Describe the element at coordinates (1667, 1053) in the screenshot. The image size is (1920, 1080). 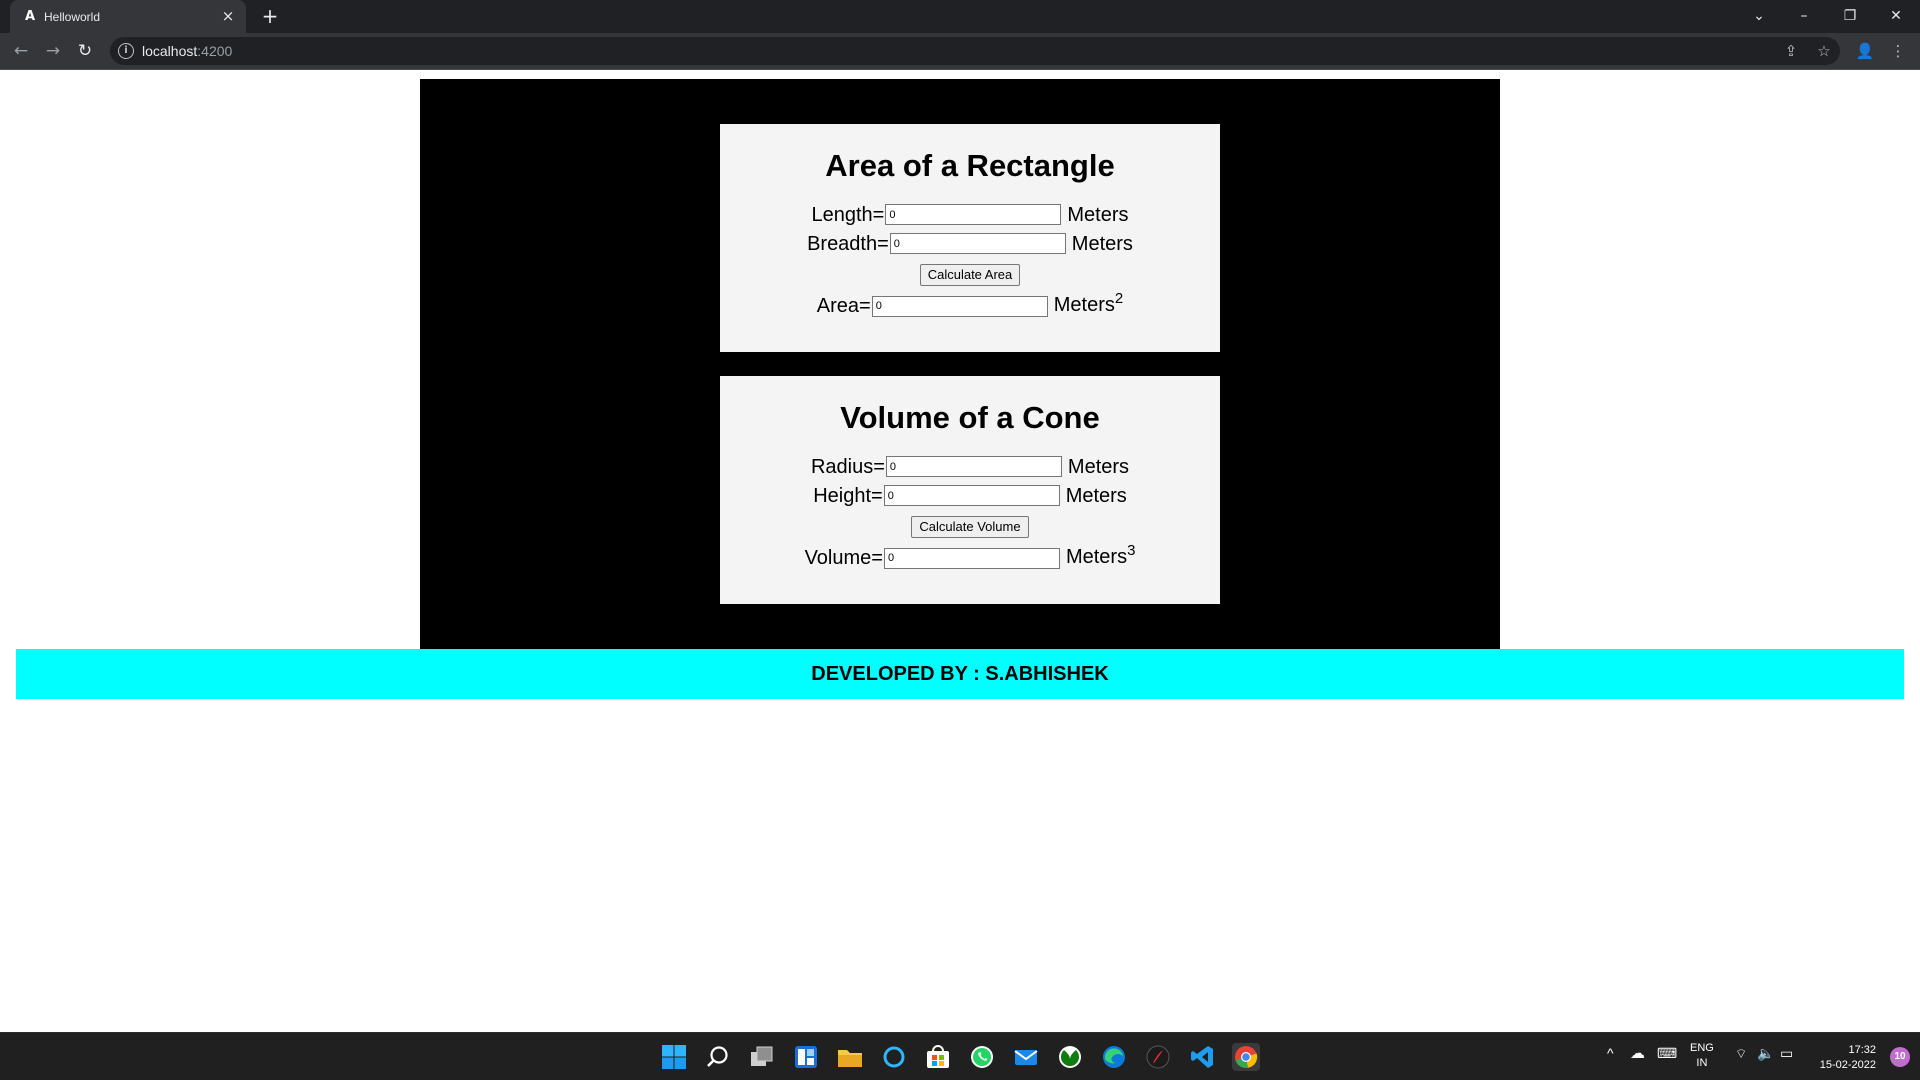
I see `keyboard-icon: ⌨` at that location.